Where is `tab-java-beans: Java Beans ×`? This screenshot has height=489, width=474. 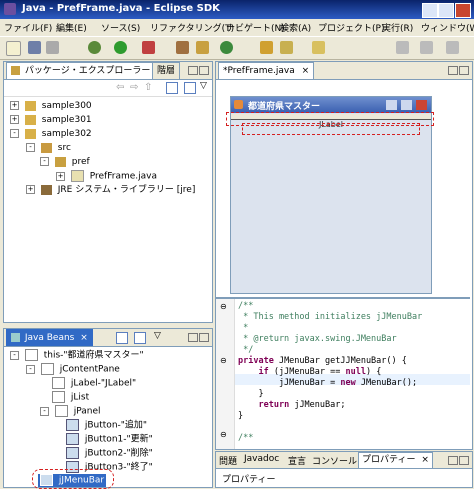
tab-java-beans: Java Beans × is located at coordinates (49, 337).